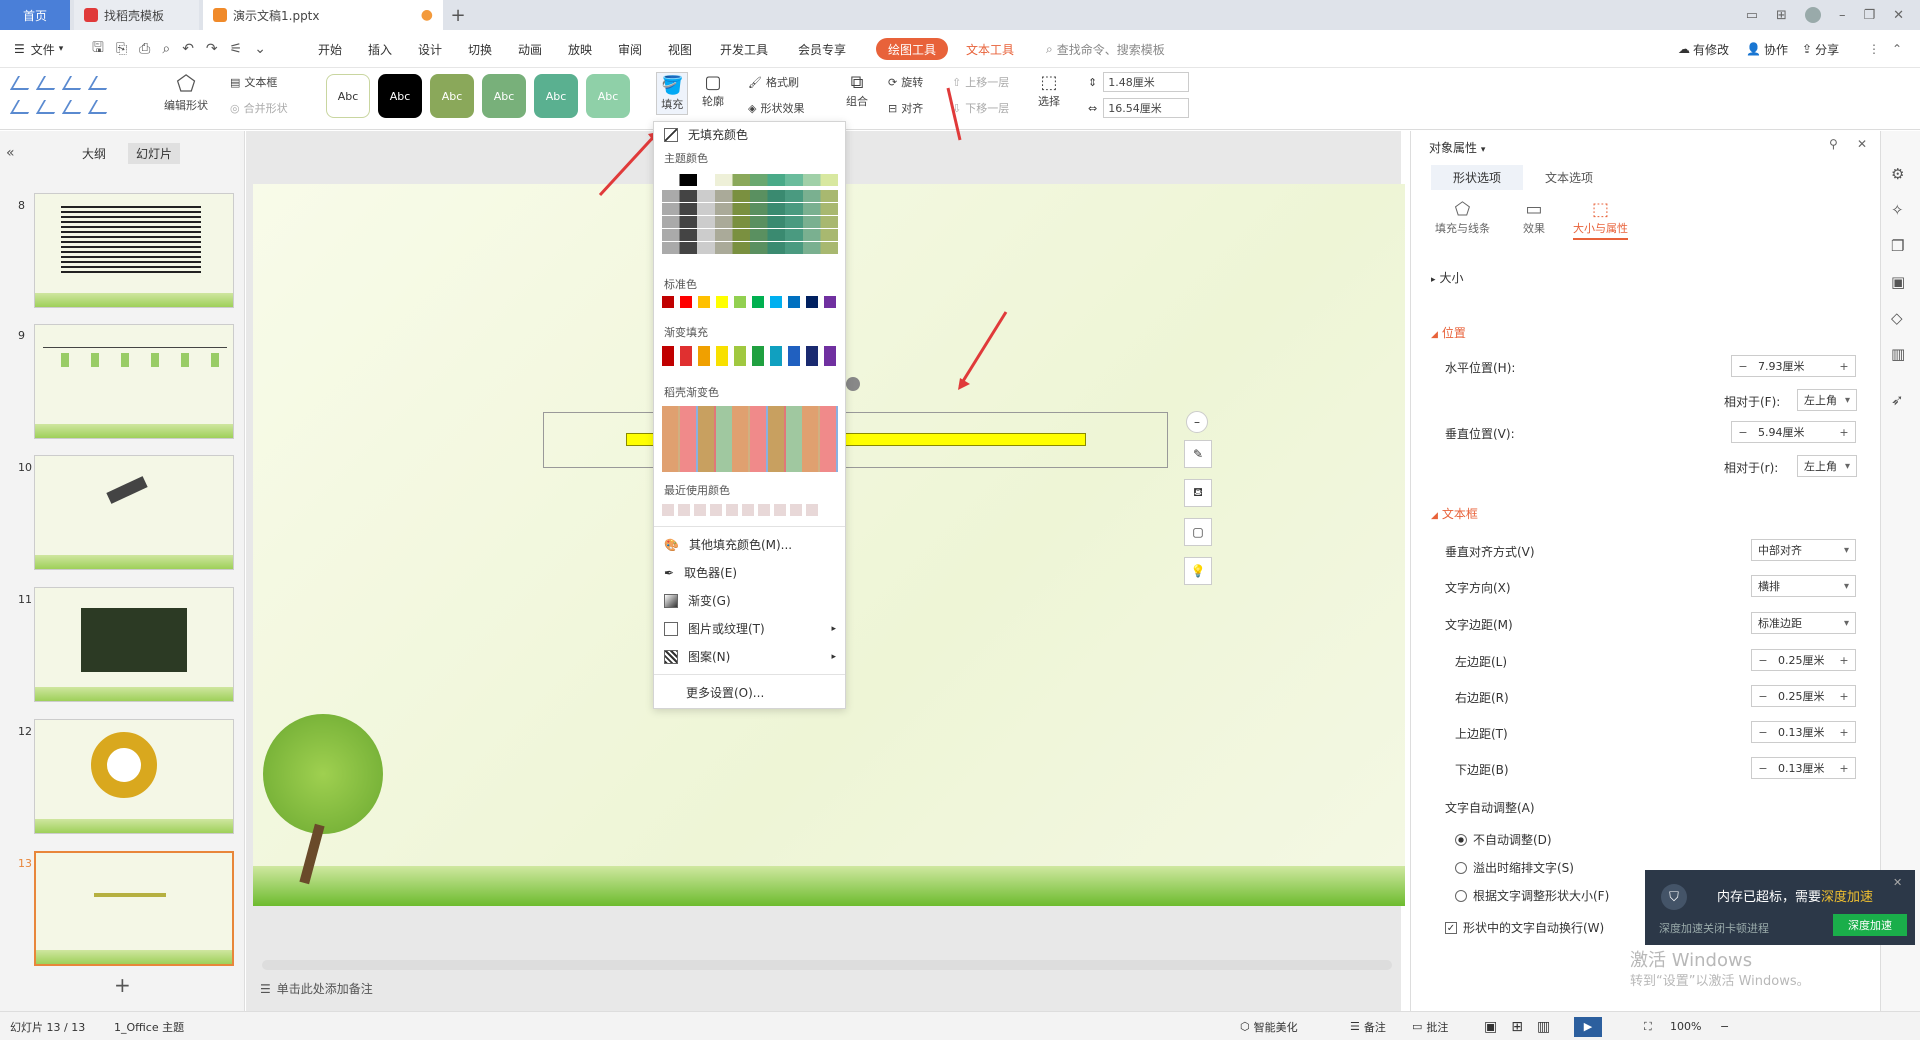 Image resolution: width=1920 pixels, height=1040 pixels. What do you see at coordinates (1767, 49) in the screenshot?
I see `collab-button: 👤 协作` at bounding box center [1767, 49].